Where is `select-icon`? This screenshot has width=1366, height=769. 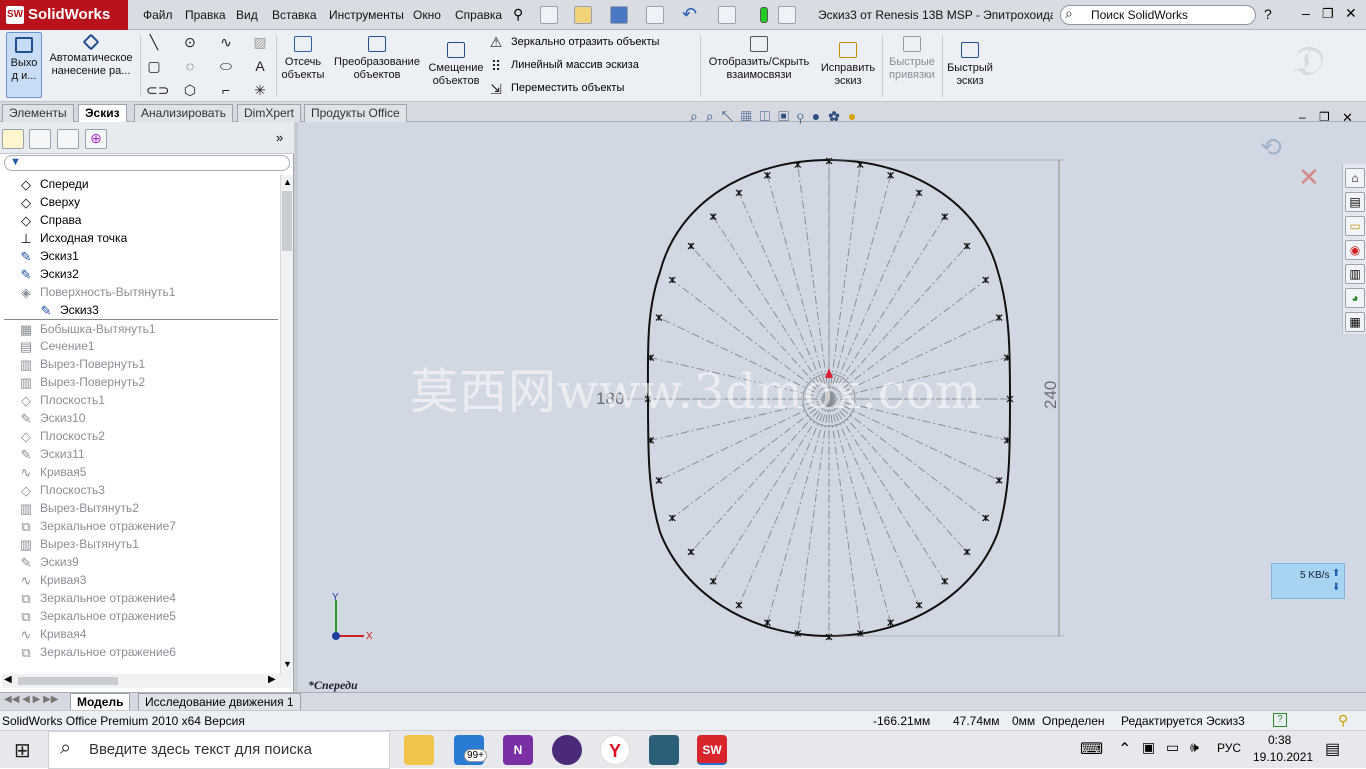
select-icon is located at coordinates (727, 15).